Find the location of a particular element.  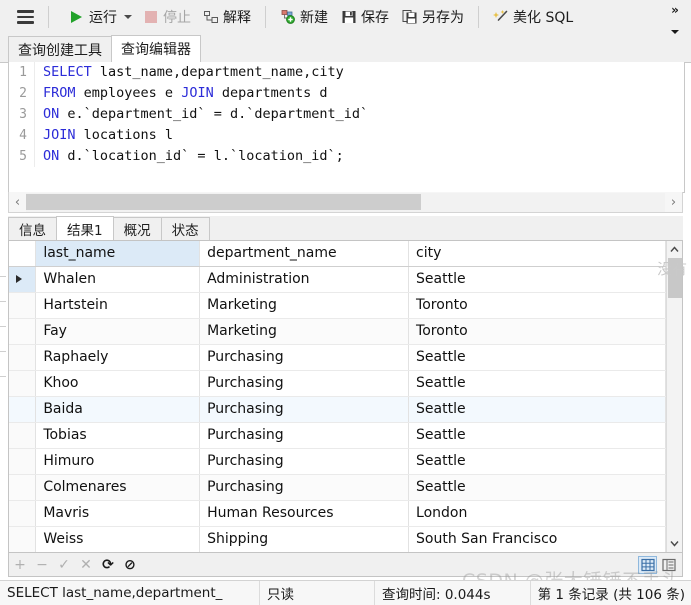

toolbar-overflow-button: » is located at coordinates (675, 19).